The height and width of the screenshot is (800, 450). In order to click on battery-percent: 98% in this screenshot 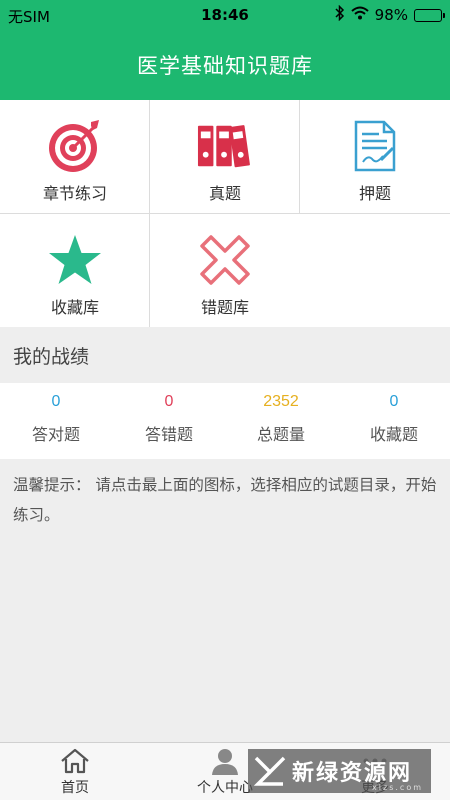, I will do `click(391, 15)`.